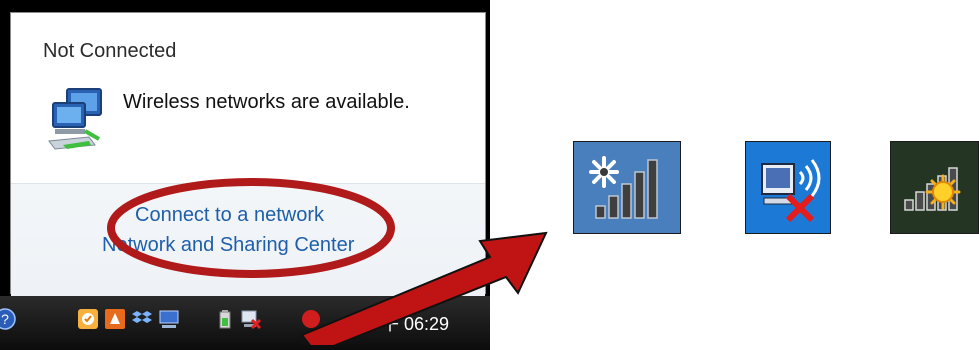 The height and width of the screenshot is (350, 979). I want to click on antivirus-icon, so click(311, 319).